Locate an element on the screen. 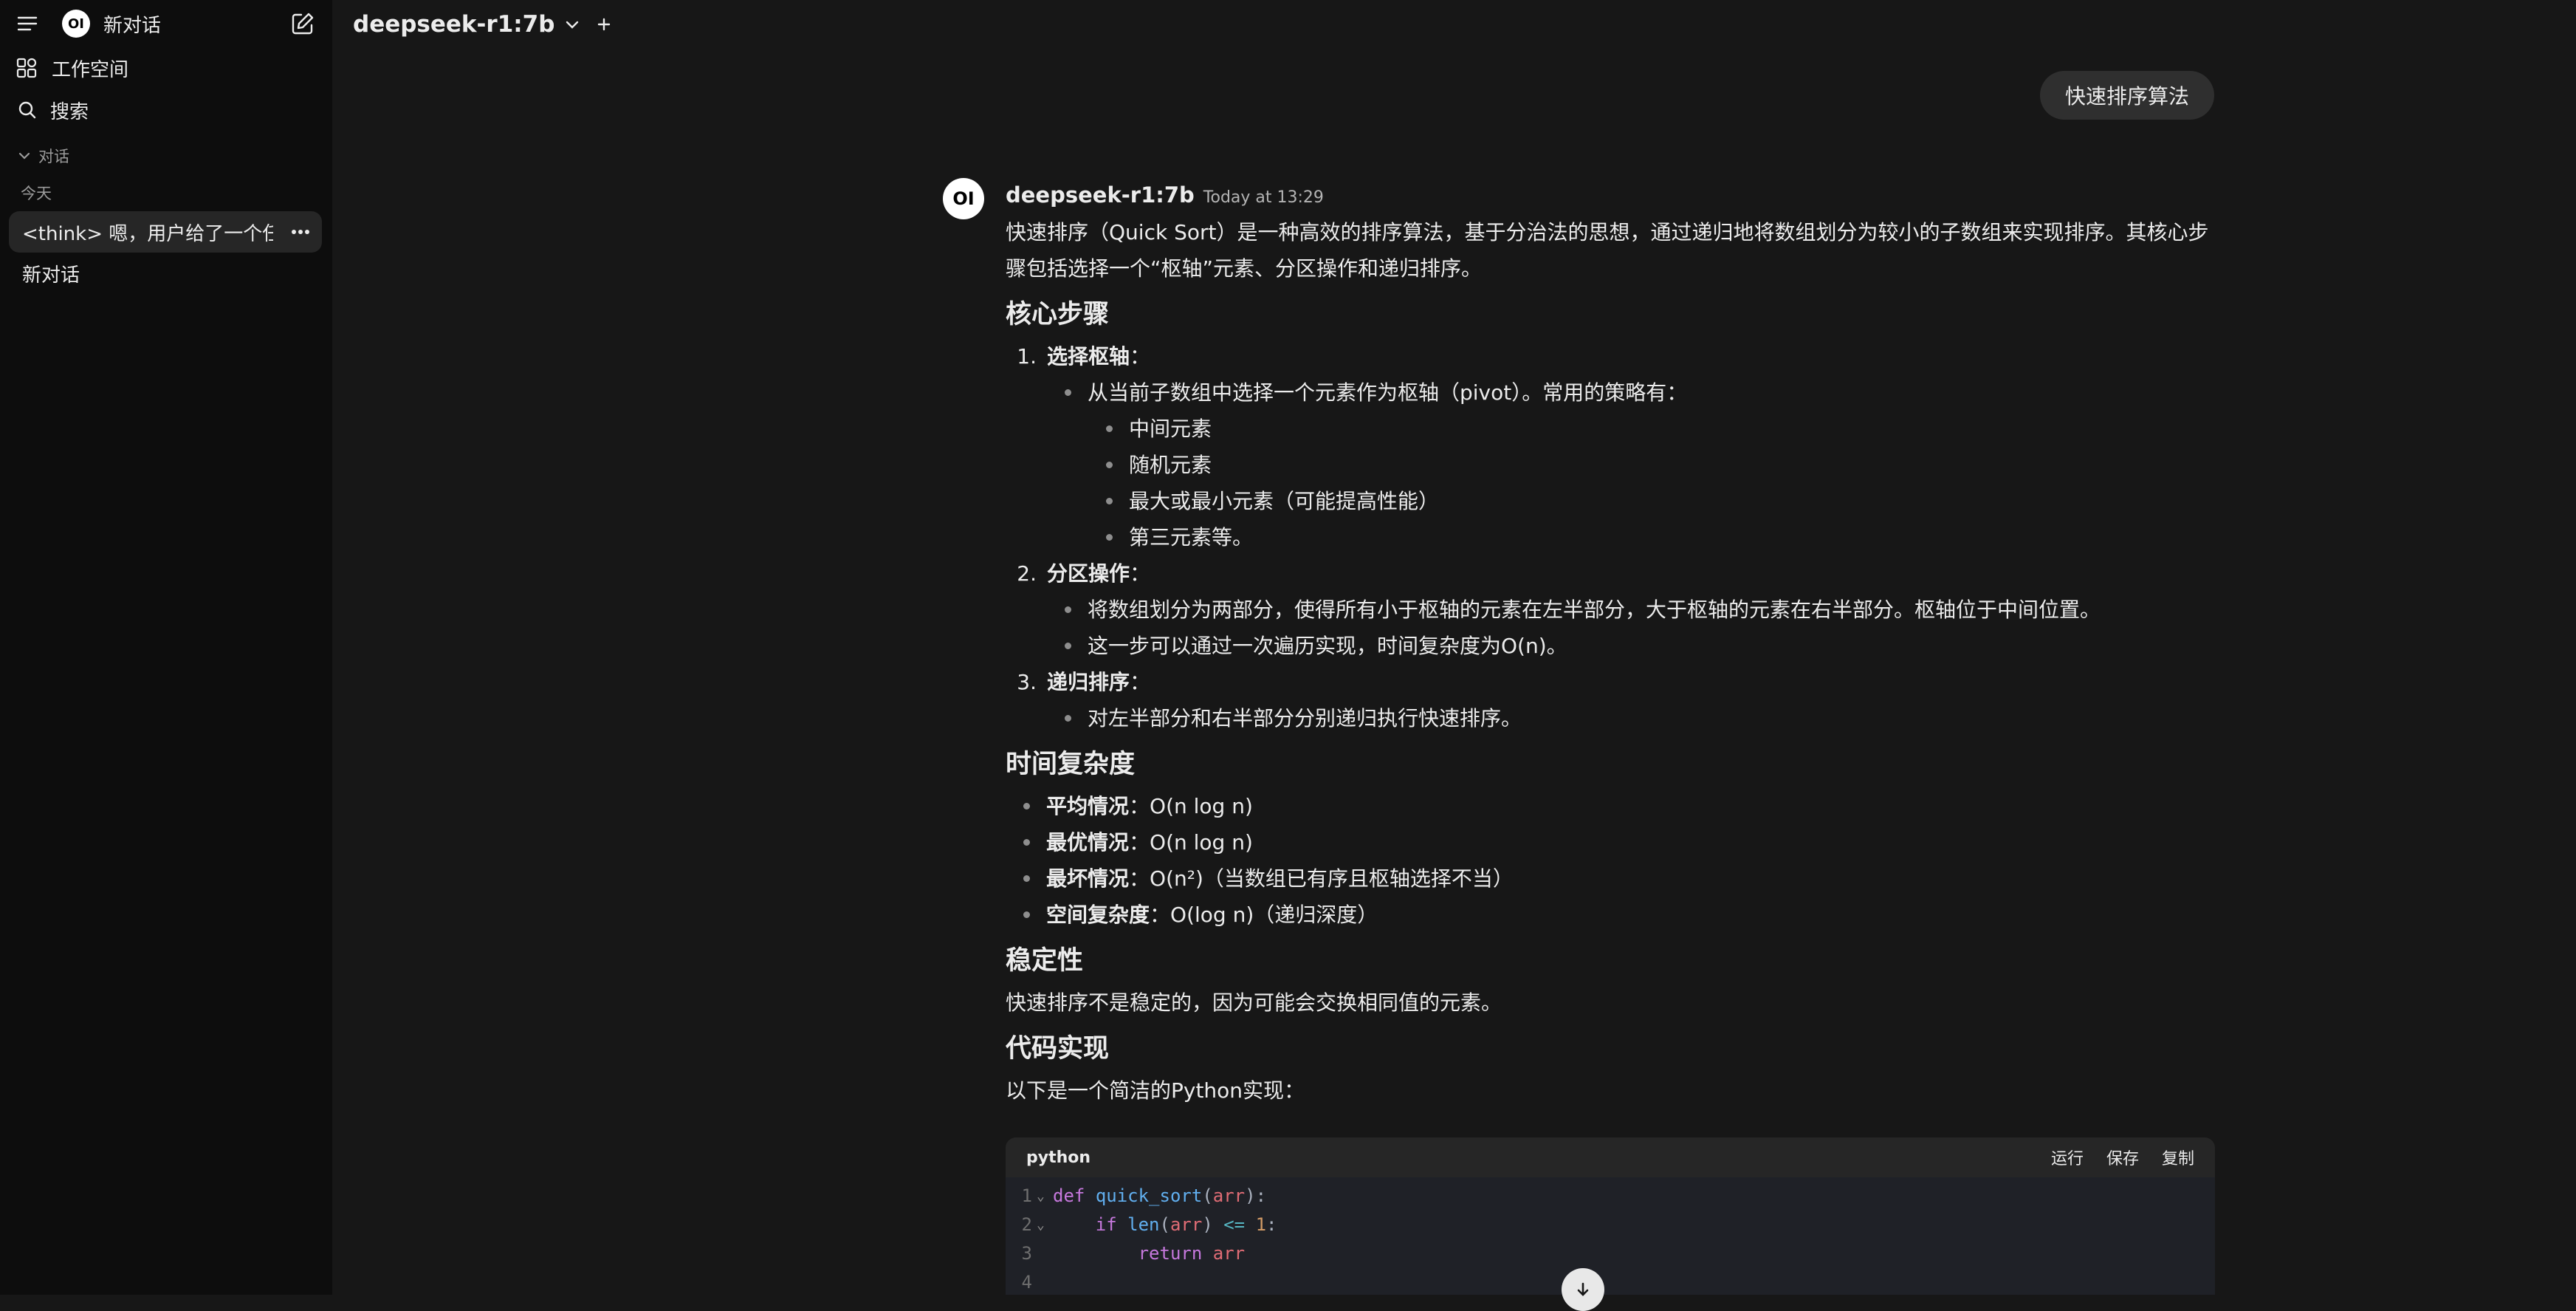 The height and width of the screenshot is (1311, 2576). user-message: 快速排序算法 is located at coordinates (2126, 95).